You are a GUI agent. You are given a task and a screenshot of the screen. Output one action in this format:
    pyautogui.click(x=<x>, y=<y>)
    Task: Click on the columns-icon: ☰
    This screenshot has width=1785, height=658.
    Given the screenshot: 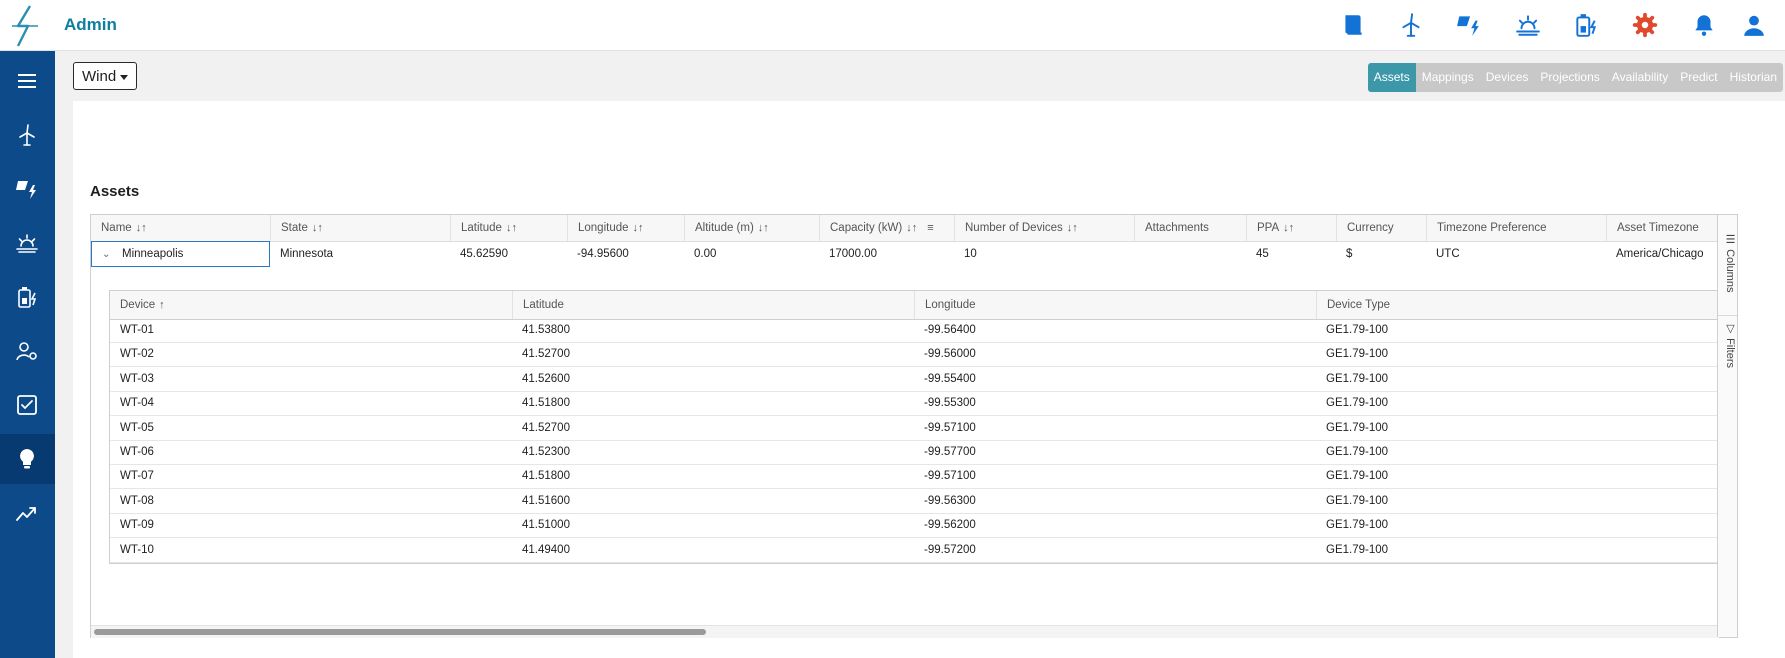 What is the action you would take?
    pyautogui.click(x=1730, y=239)
    